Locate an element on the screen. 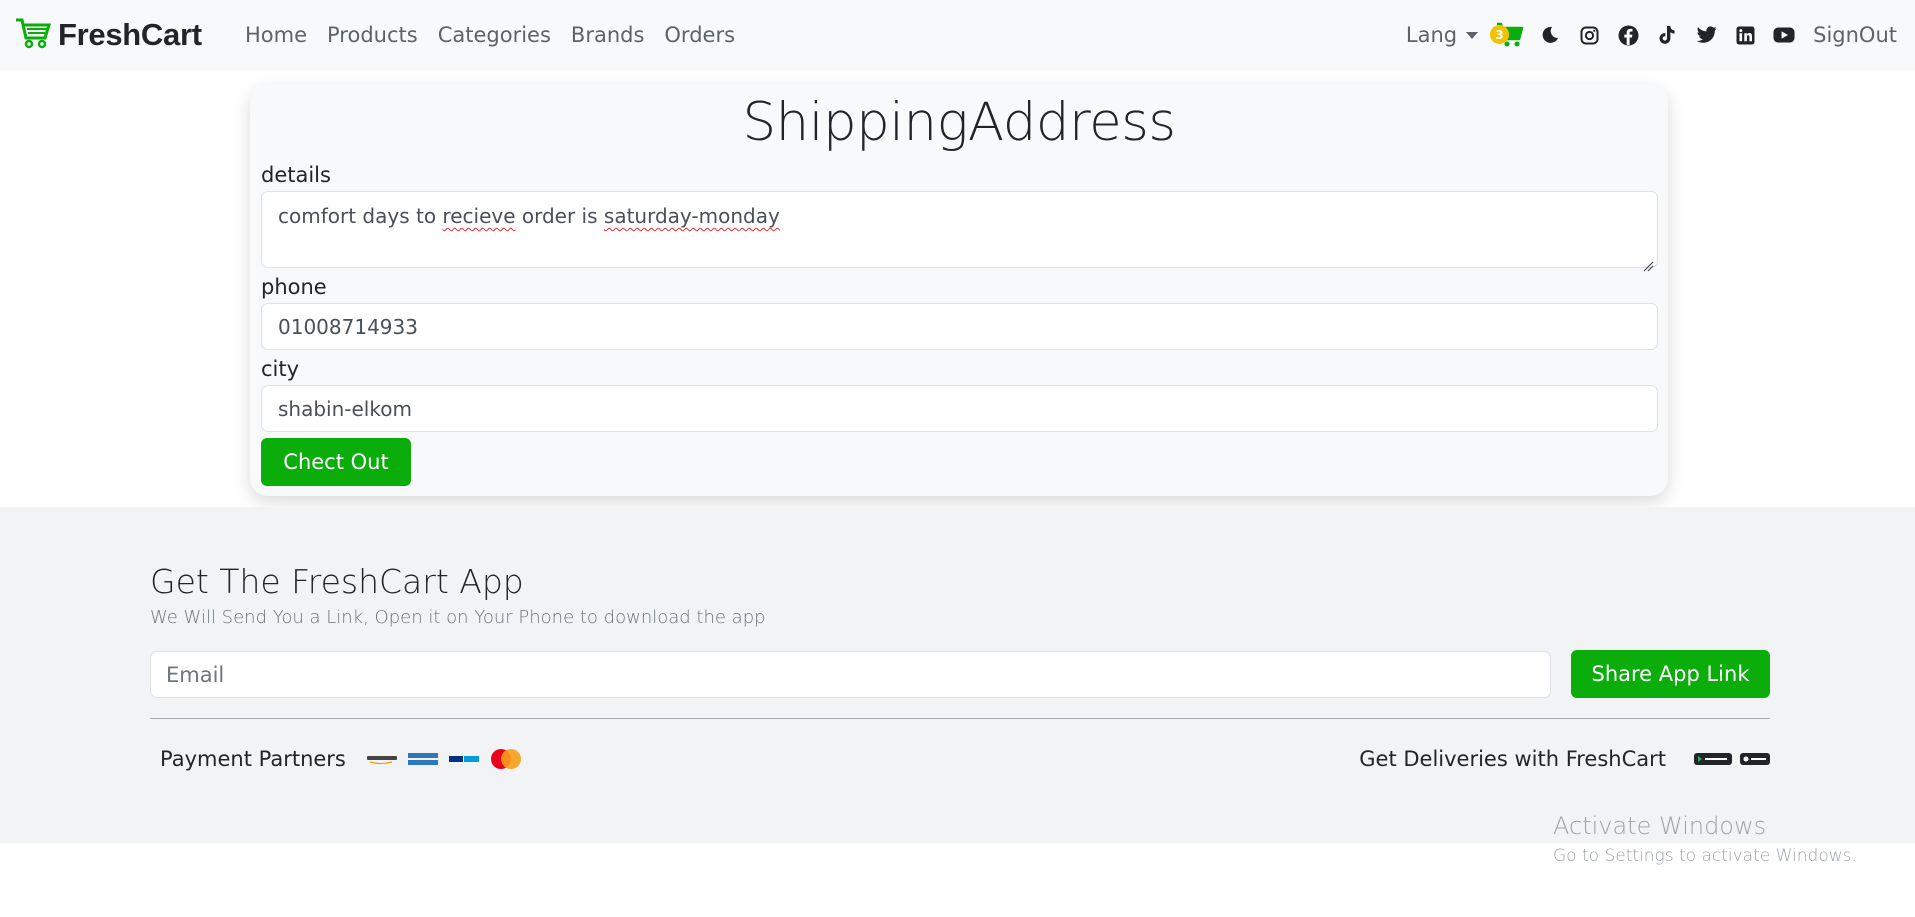 This screenshot has width=1915, height=917. nav-orders: Orders is located at coordinates (699, 35).